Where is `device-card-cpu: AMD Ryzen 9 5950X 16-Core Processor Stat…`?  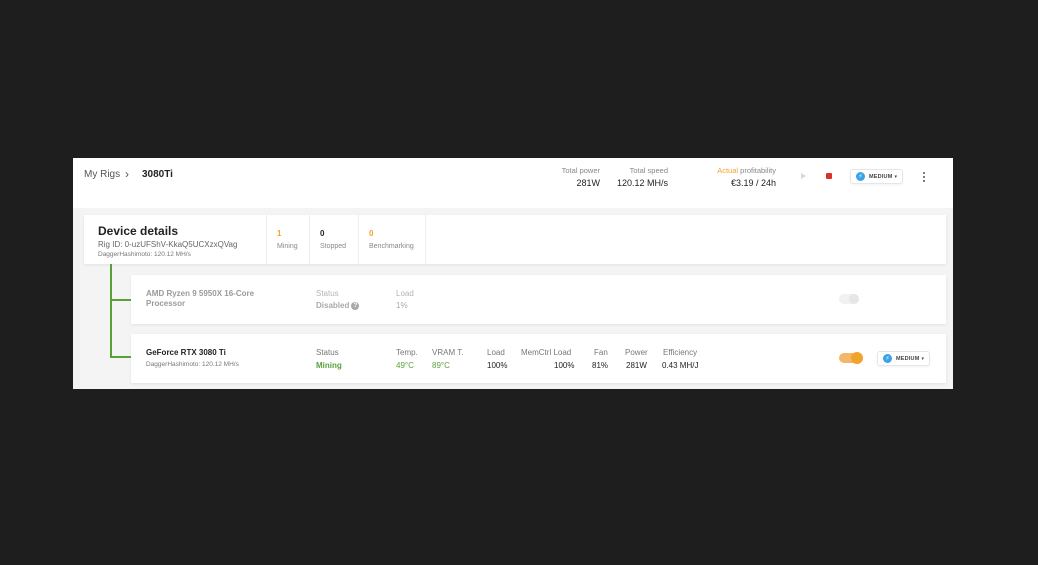
device-card-cpu: AMD Ryzen 9 5950X 16-Core Processor Stat… is located at coordinates (538, 299).